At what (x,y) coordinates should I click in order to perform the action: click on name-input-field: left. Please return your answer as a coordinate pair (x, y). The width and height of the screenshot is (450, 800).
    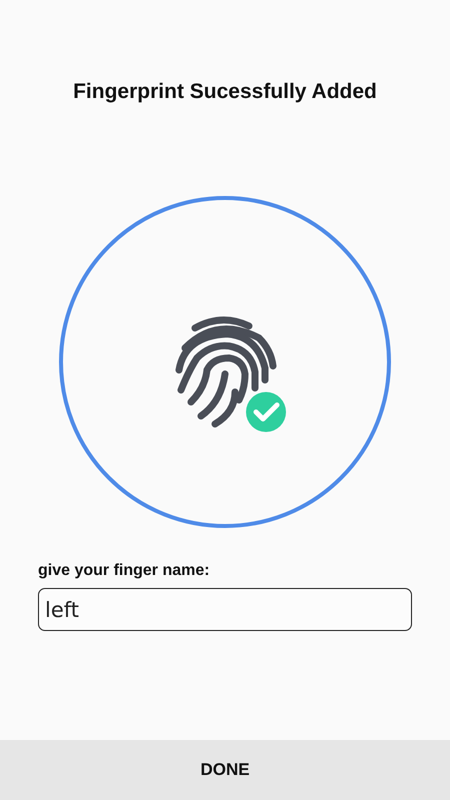
    Looking at the image, I should click on (225, 609).